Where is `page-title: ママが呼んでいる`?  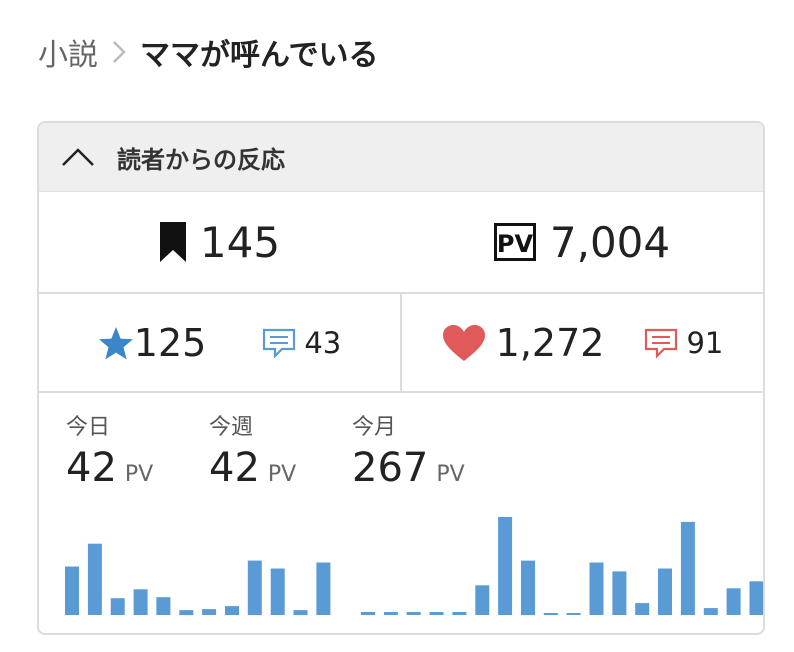 page-title: ママが呼んでいる is located at coordinates (259, 55).